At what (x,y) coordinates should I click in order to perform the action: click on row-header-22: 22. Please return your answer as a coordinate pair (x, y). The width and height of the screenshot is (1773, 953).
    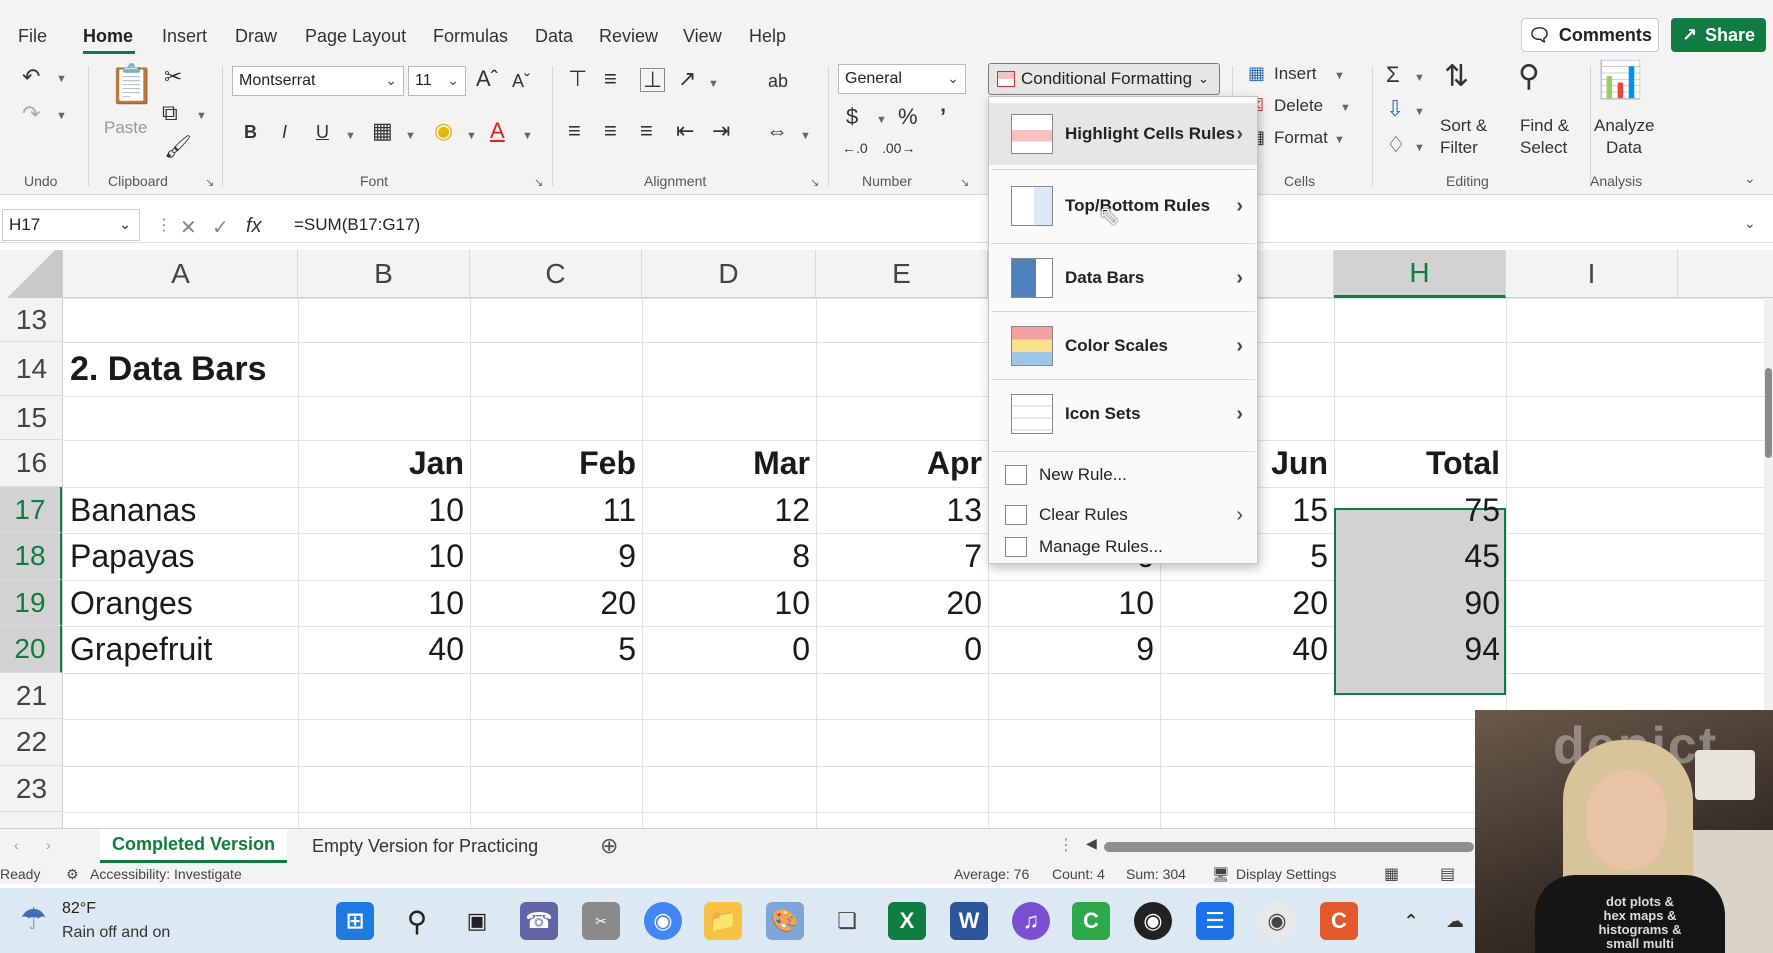
    Looking at the image, I should click on (31, 742).